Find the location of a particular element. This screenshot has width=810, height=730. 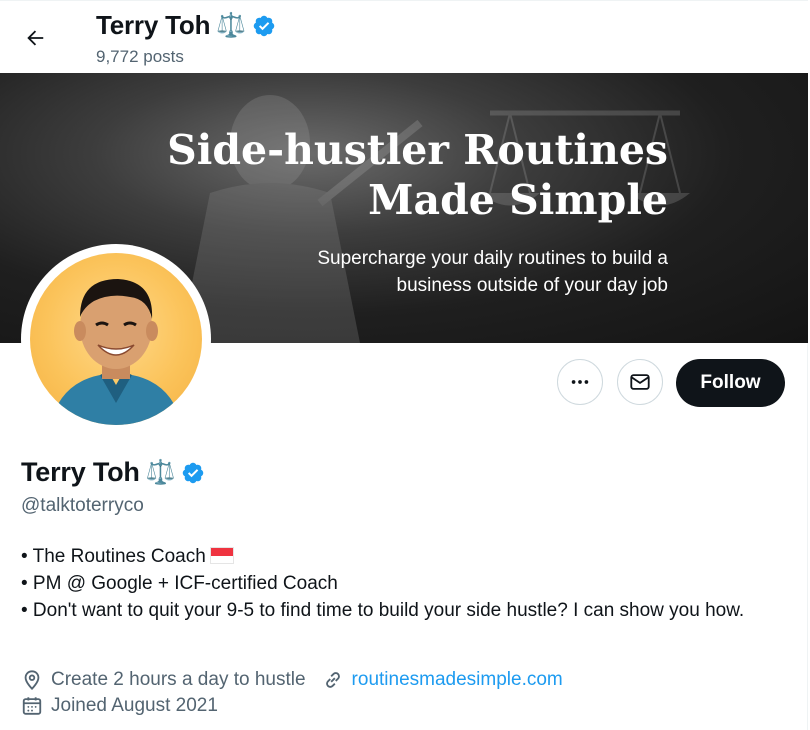

bio-line: • PM @ Google + ICF-certified Coach is located at coordinates (179, 583).